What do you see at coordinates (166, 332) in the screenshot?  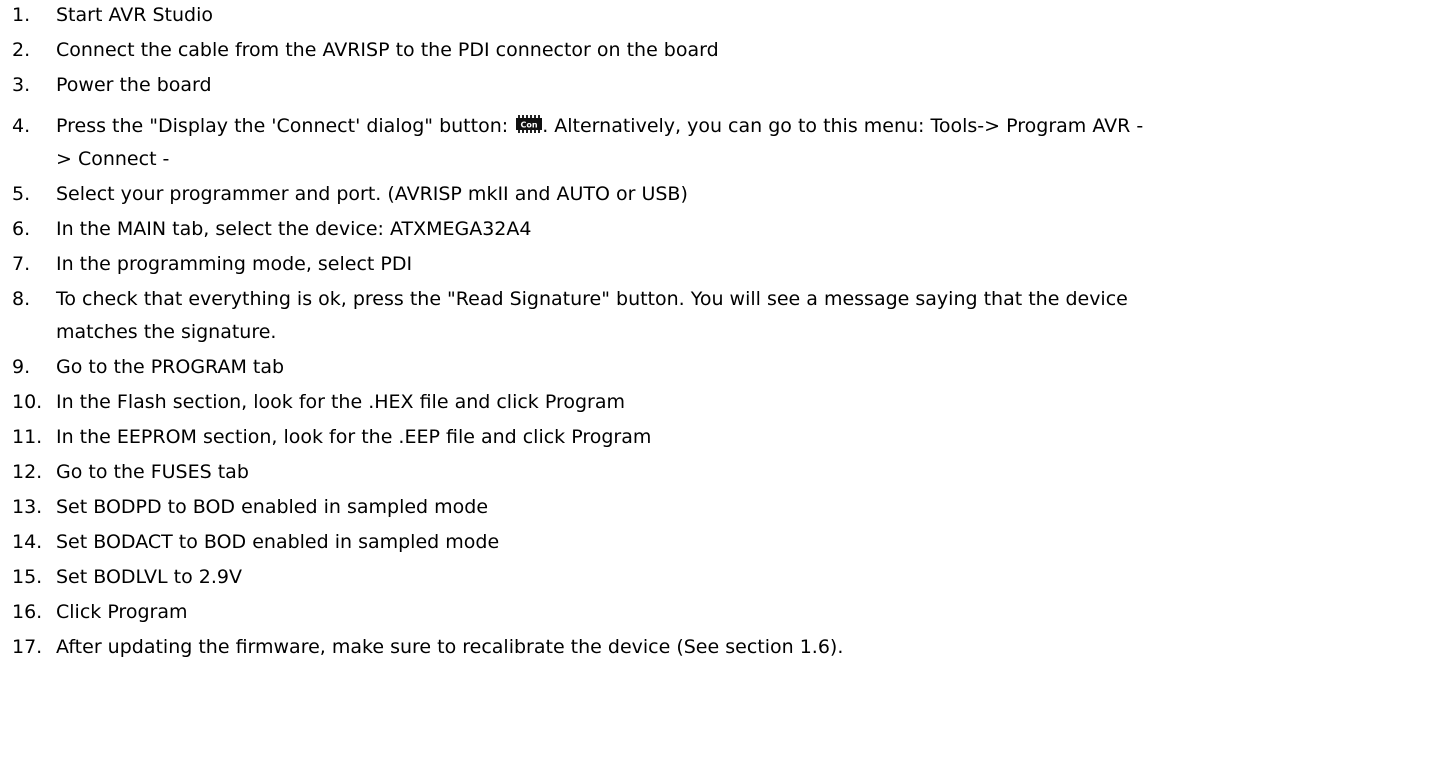 I see `step-continuation: matches the signature.` at bounding box center [166, 332].